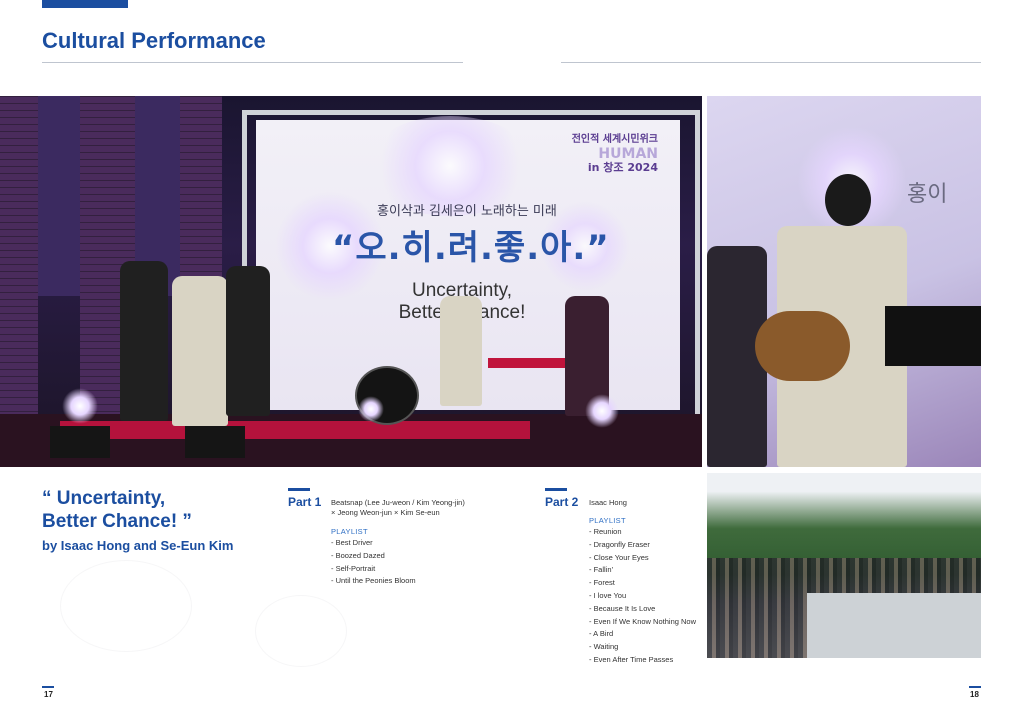 The image size is (1024, 724). I want to click on window, so click(59, 196).